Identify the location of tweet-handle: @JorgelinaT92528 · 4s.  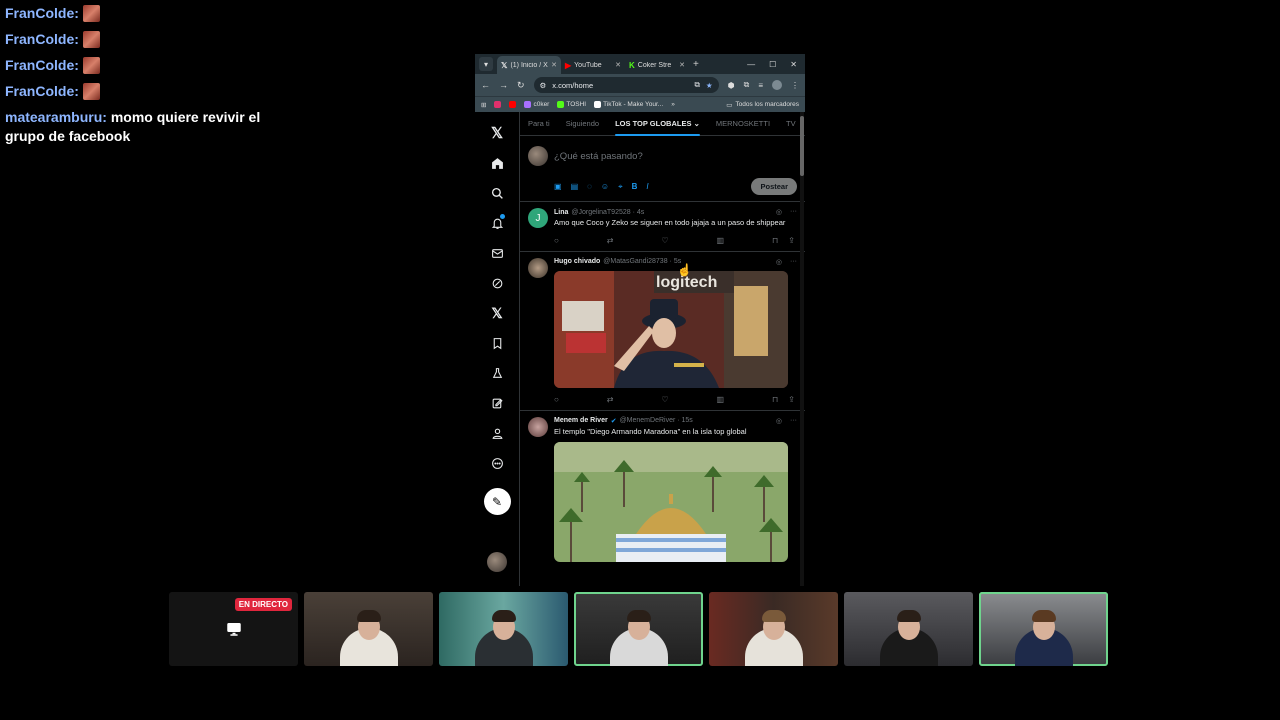
(607, 212).